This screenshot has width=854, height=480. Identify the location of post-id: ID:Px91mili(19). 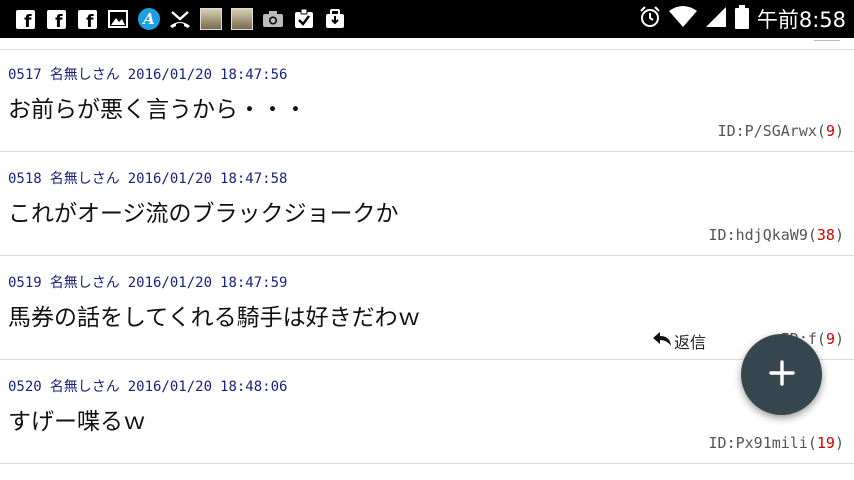
(776, 443).